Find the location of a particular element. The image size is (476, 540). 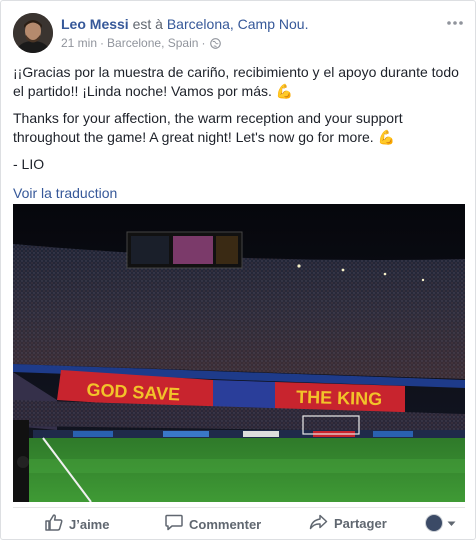

author-verb: est à is located at coordinates (147, 24).